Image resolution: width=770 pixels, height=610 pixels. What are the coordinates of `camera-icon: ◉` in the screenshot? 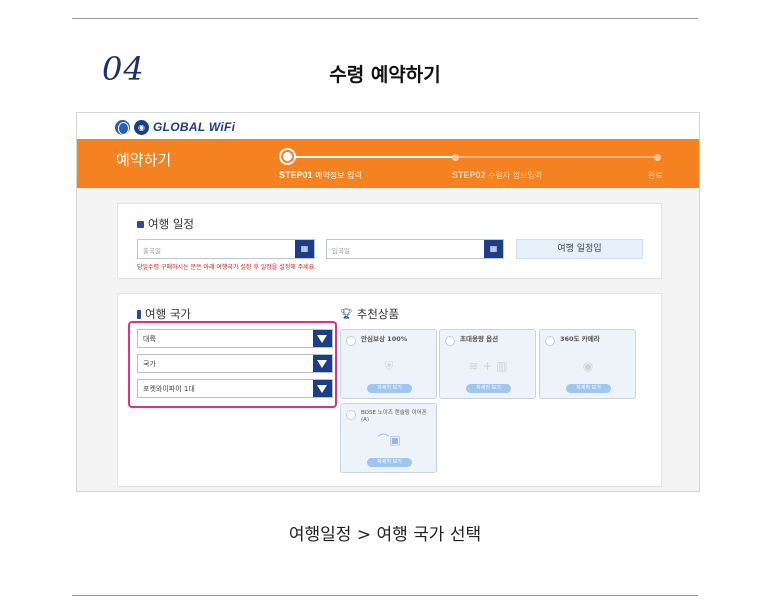 It's located at (588, 366).